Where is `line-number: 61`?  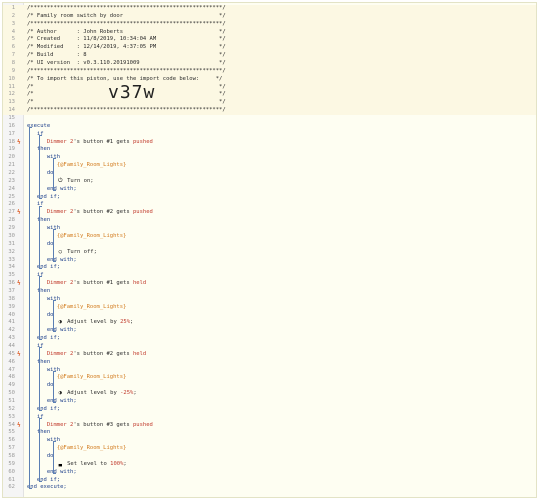
line-number: 61 is located at coordinates (11, 479).